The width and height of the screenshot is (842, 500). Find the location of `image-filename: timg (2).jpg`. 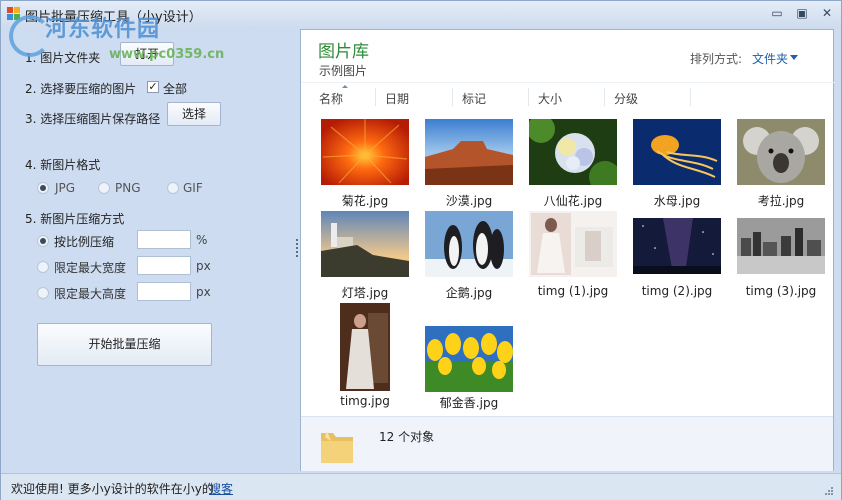

image-filename: timg (2).jpg is located at coordinates (677, 291).